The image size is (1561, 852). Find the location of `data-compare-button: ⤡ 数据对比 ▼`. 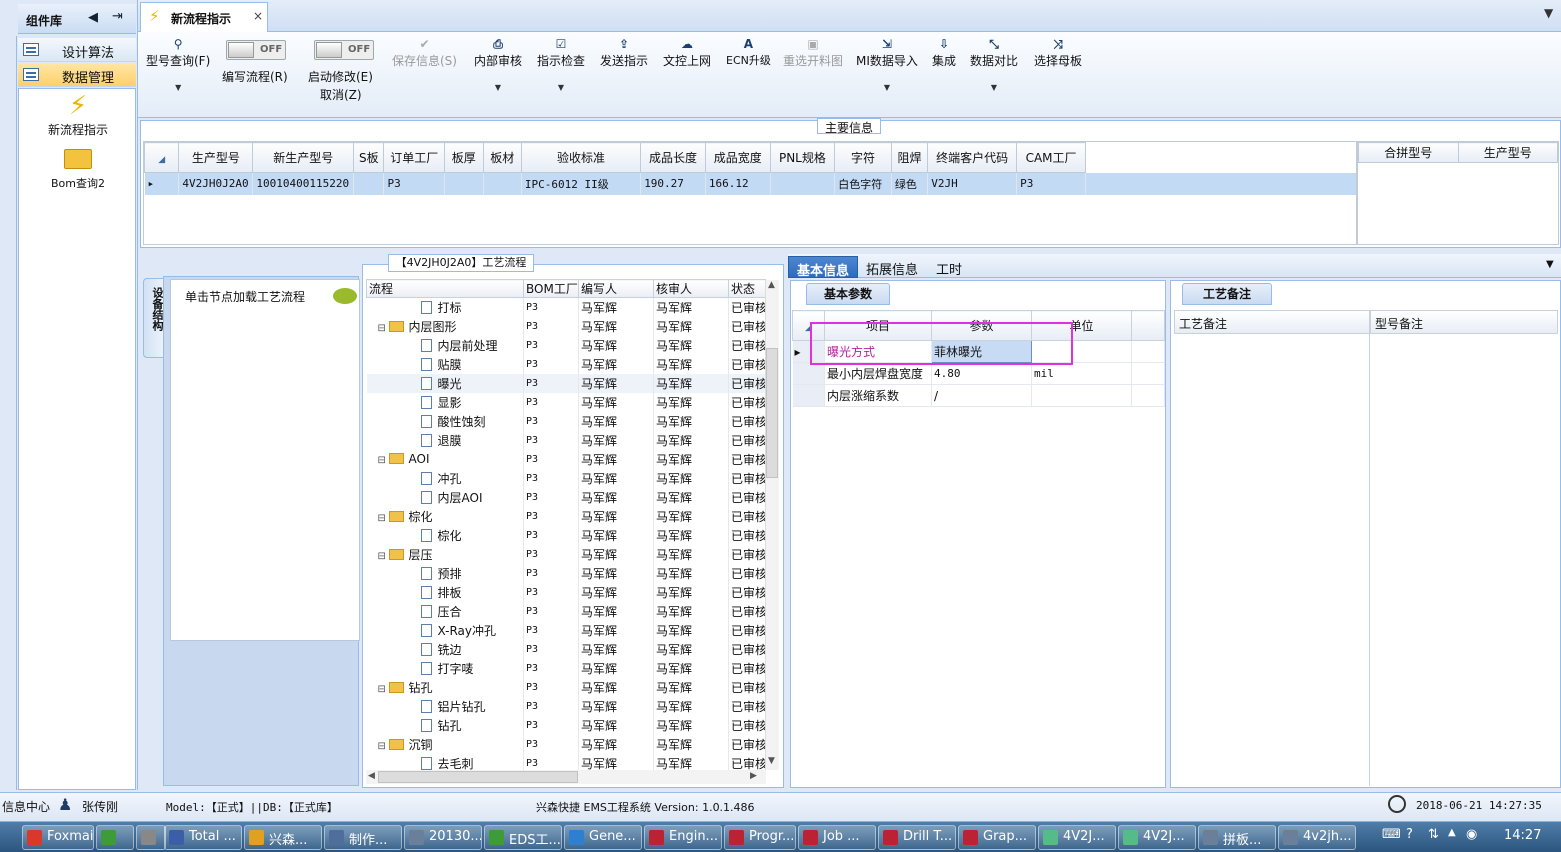

data-compare-button: ⤡ 数据对比 ▼ is located at coordinates (994, 64).